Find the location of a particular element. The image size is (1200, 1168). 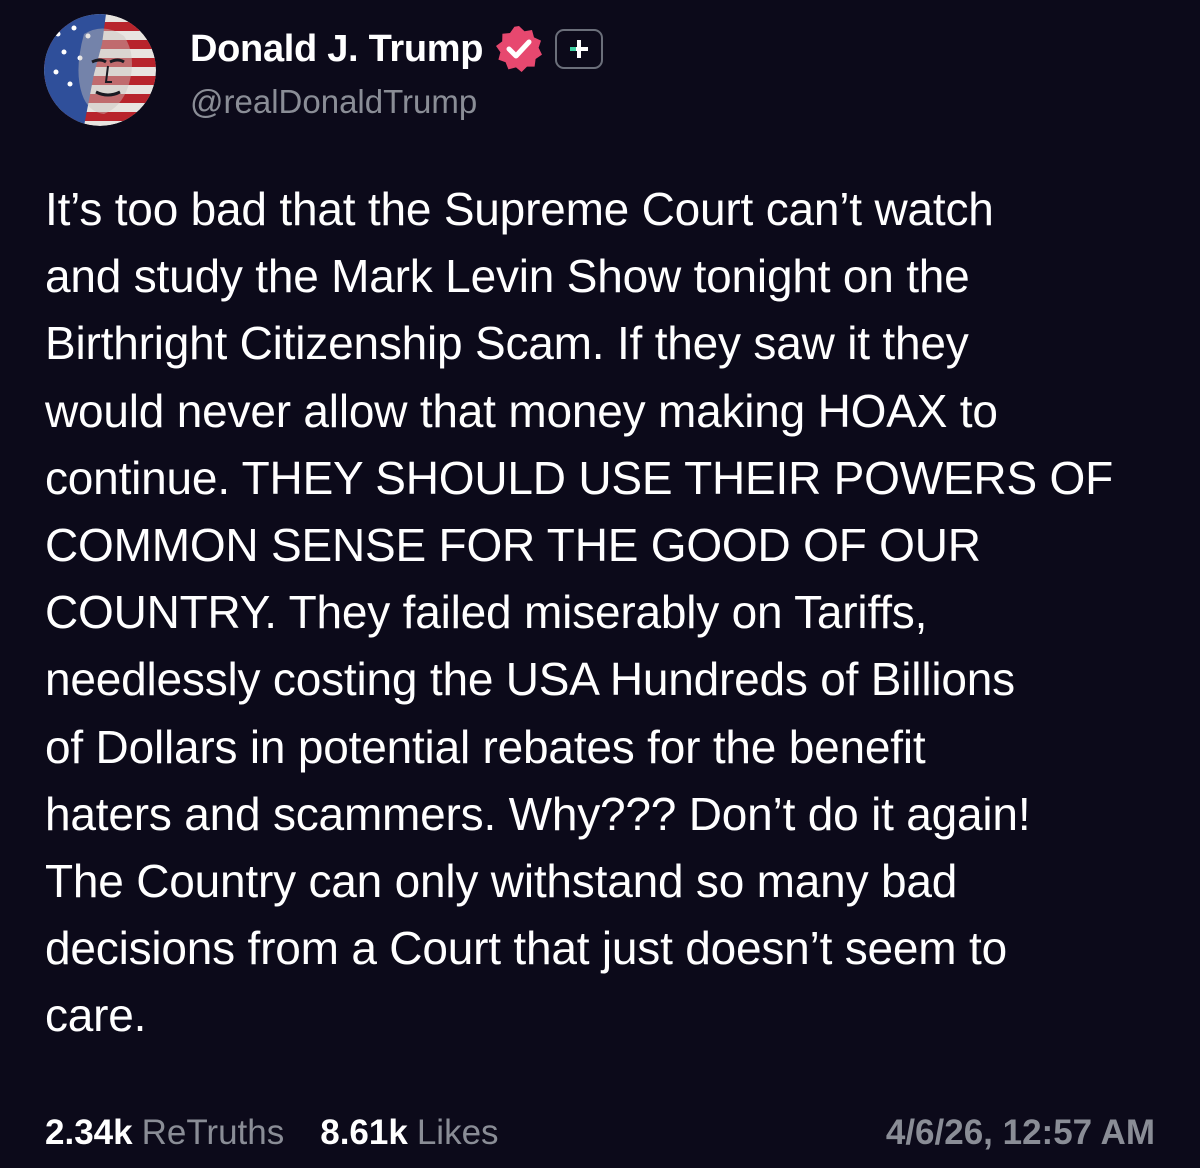

likes-label: Likes is located at coordinates (457, 1132).